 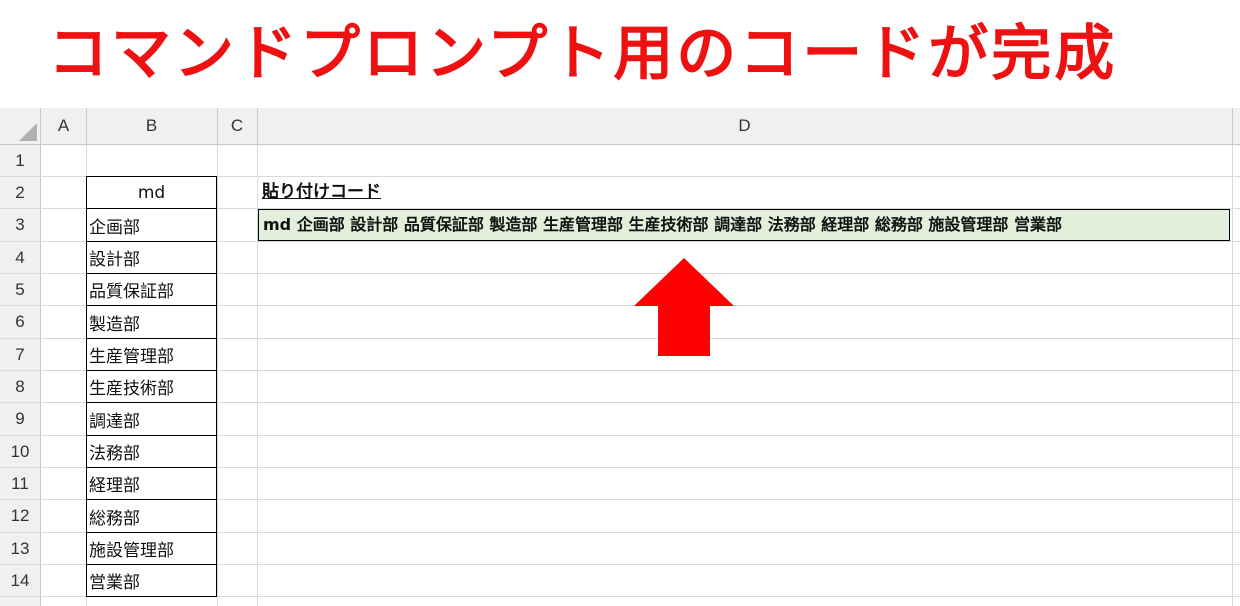 What do you see at coordinates (151, 225) in the screenshot?
I see `cell-b3: 企画部` at bounding box center [151, 225].